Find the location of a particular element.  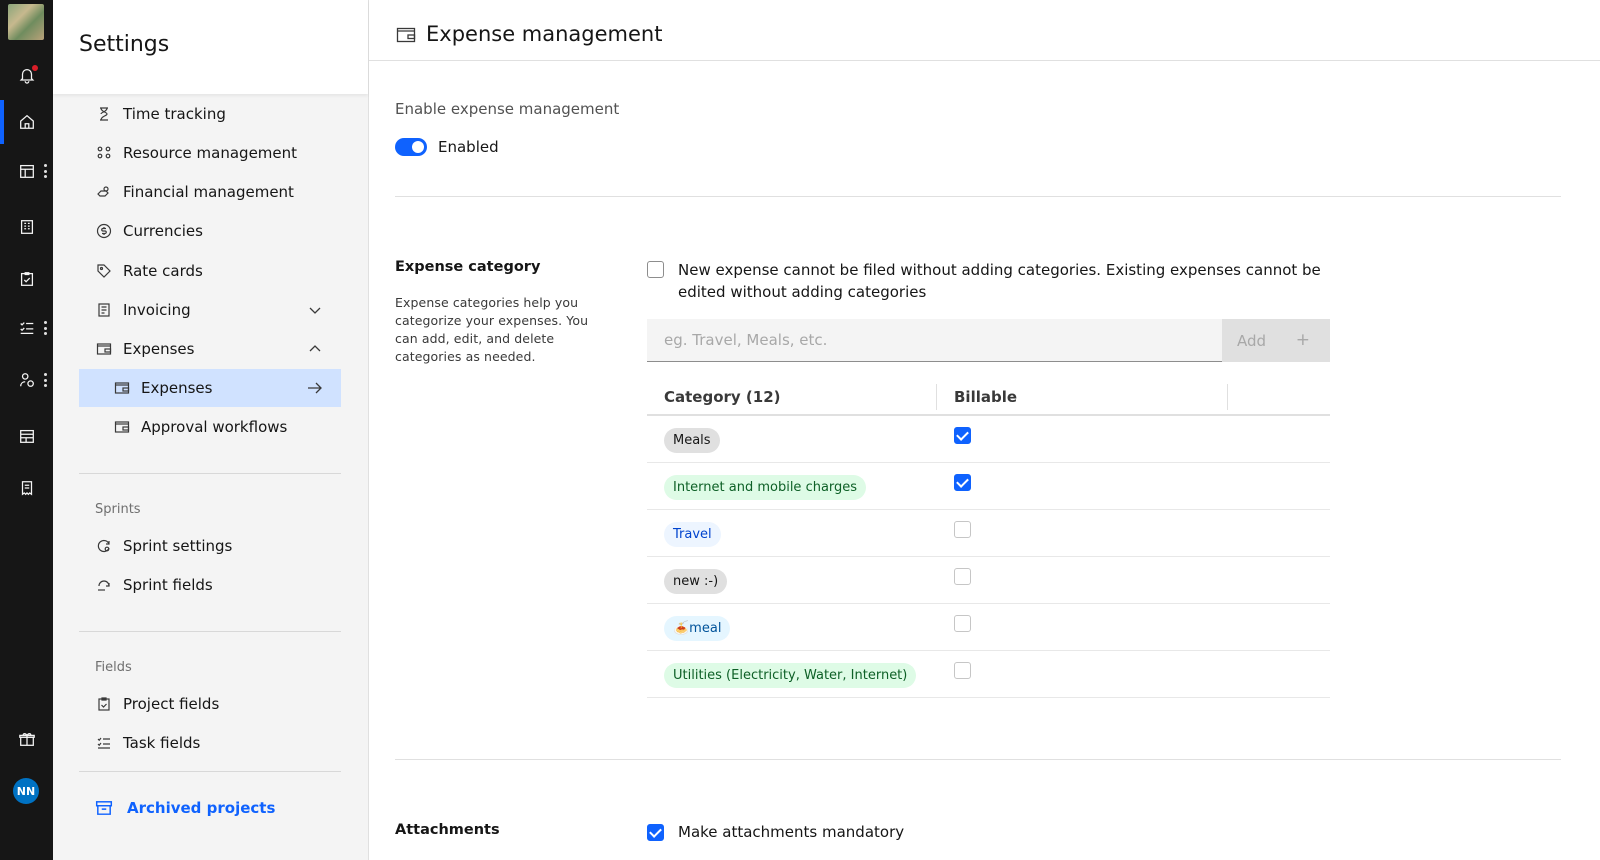

nav-label: Currencies is located at coordinates (163, 231).